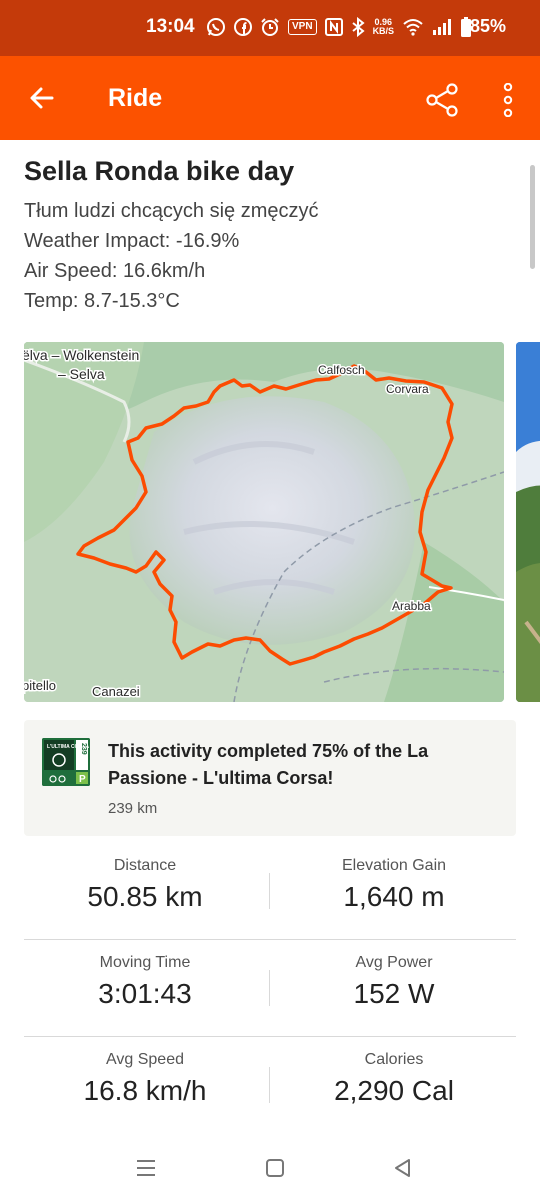  What do you see at coordinates (394, 962) in the screenshot?
I see `stat-label: Avg Power` at bounding box center [394, 962].